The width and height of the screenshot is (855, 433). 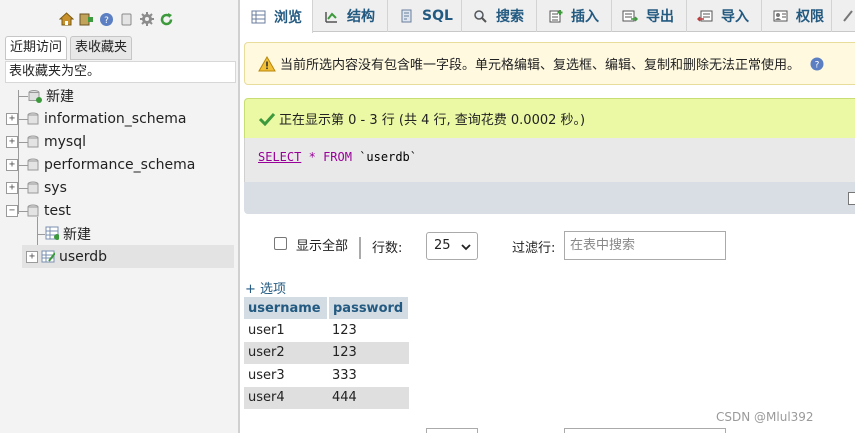 I want to click on tab-export: 导出, so click(x=649, y=16).